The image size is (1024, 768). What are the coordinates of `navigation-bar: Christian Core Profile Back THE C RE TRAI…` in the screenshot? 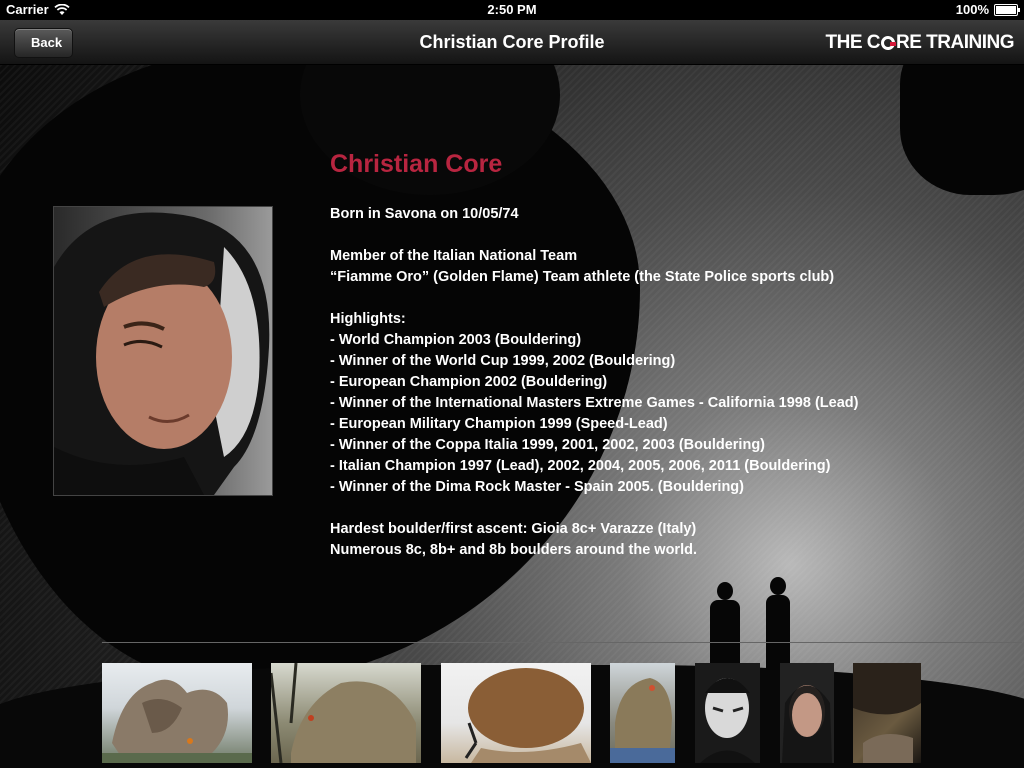 It's located at (512, 42).